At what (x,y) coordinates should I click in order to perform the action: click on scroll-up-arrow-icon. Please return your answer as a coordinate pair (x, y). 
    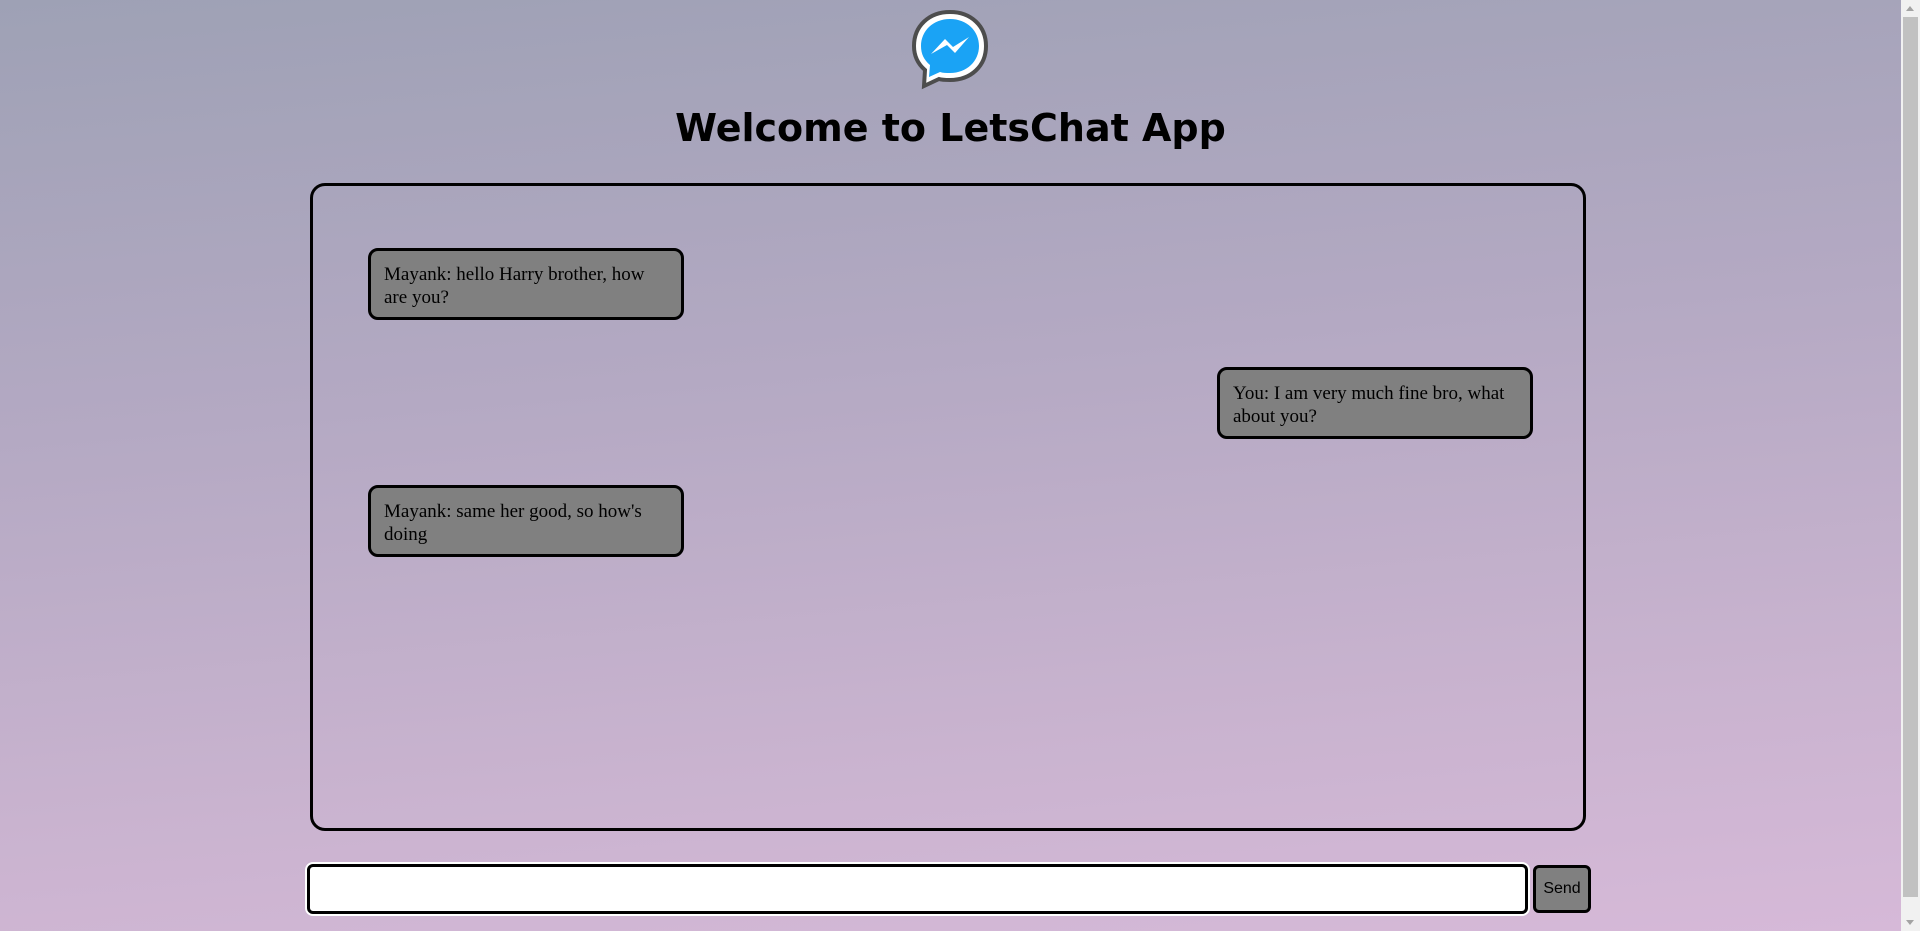
    Looking at the image, I should click on (1910, 8).